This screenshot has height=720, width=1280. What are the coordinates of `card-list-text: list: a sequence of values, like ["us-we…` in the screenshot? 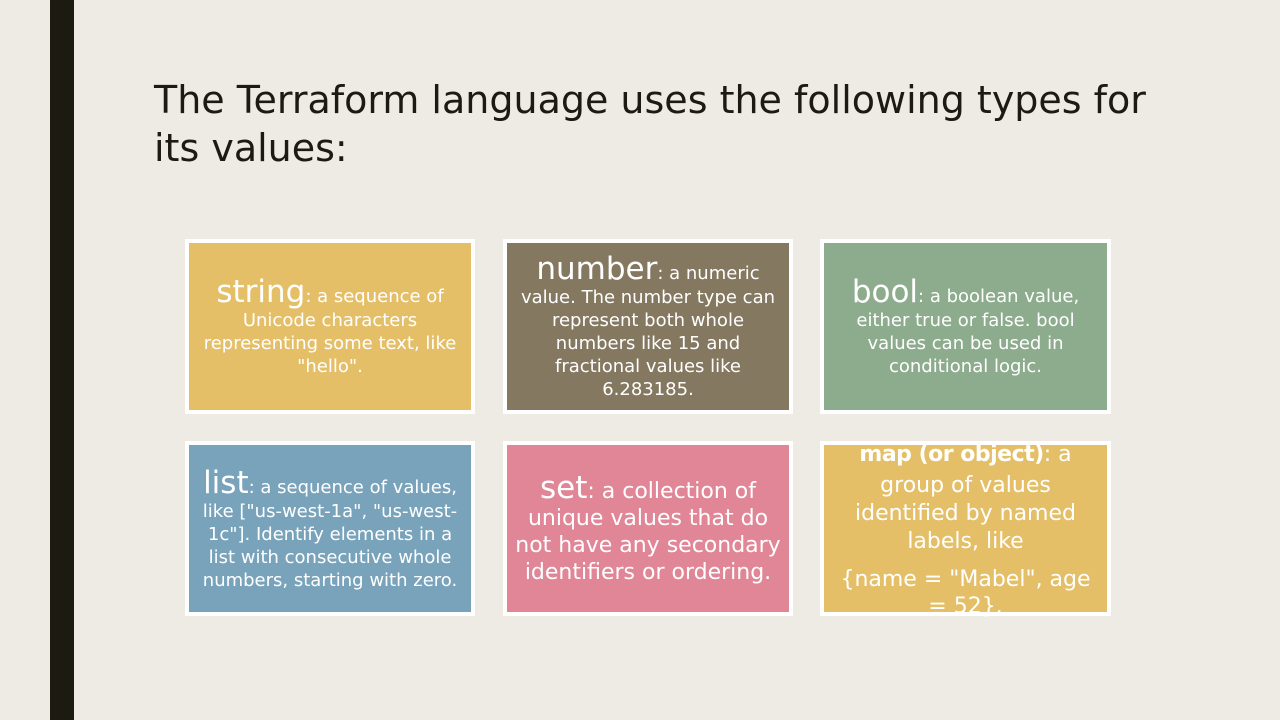 It's located at (330, 529).